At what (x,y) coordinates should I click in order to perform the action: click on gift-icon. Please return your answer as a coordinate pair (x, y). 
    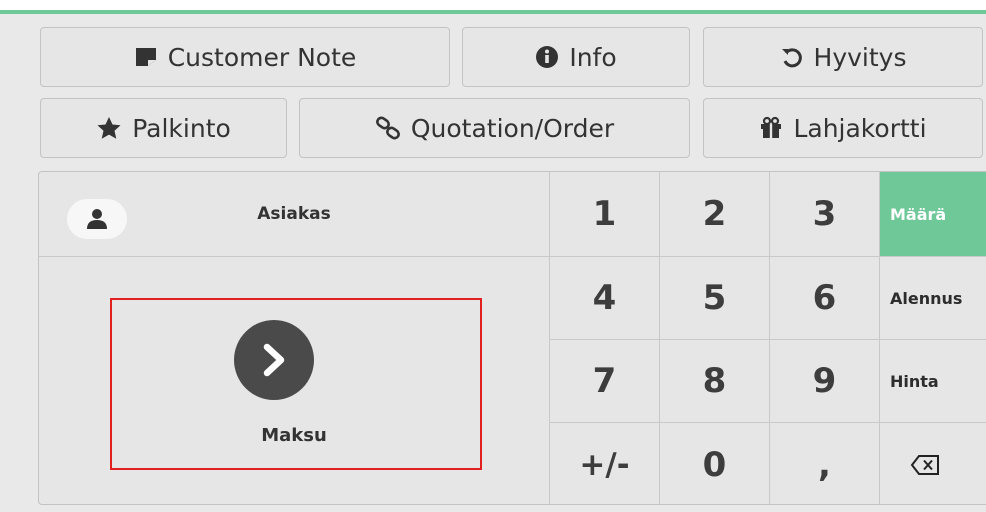
    Looking at the image, I should click on (771, 128).